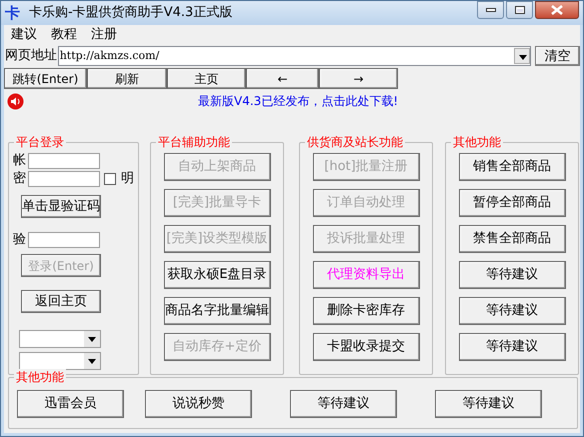  What do you see at coordinates (206, 78) in the screenshot?
I see `nav-button: 主页` at bounding box center [206, 78].